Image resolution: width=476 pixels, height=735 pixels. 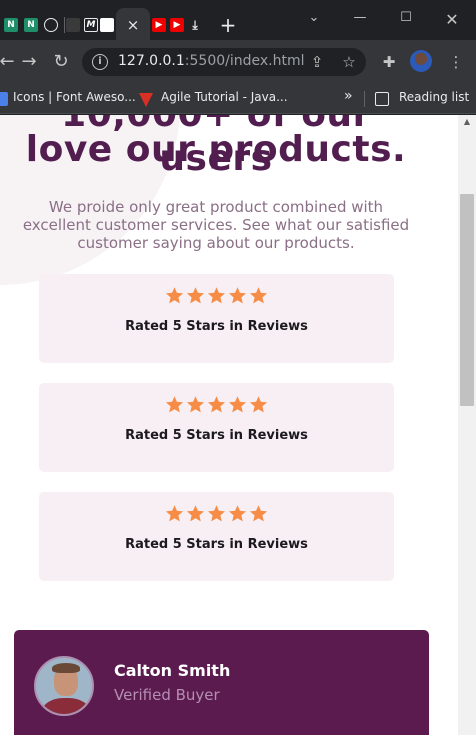 What do you see at coordinates (317, 62) in the screenshot?
I see `share-icon: ⇪` at bounding box center [317, 62].